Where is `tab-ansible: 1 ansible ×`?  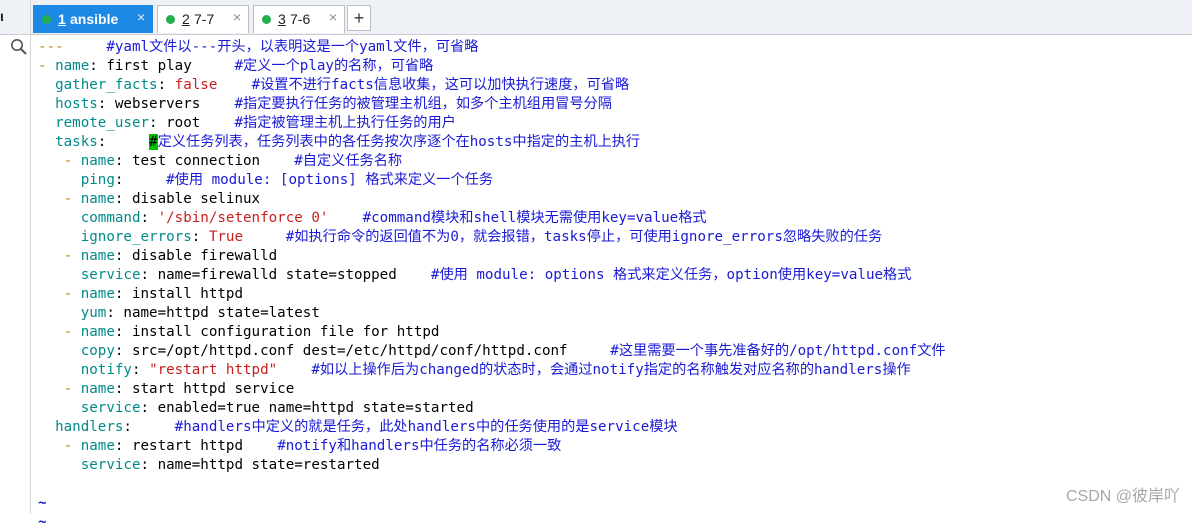 tab-ansible: 1 ansible × is located at coordinates (93, 19).